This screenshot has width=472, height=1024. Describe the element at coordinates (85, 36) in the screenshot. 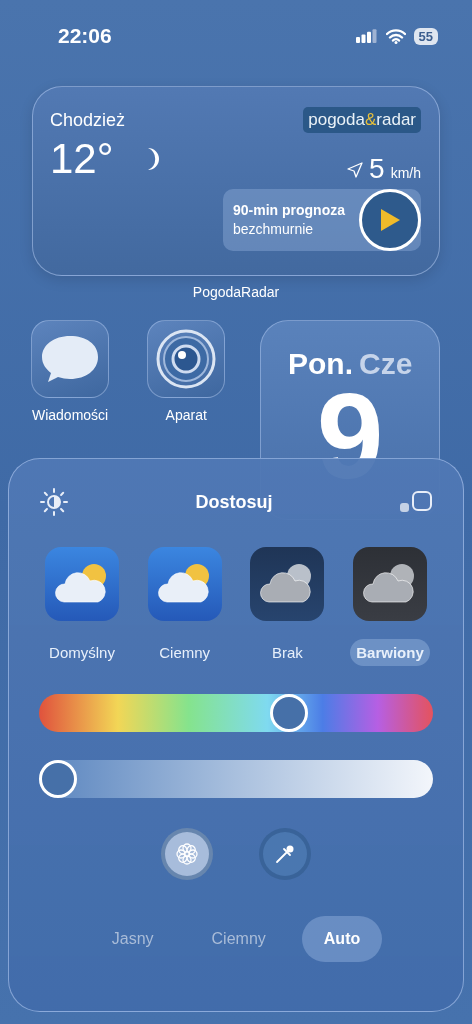

I see `clock: 22:06` at that location.